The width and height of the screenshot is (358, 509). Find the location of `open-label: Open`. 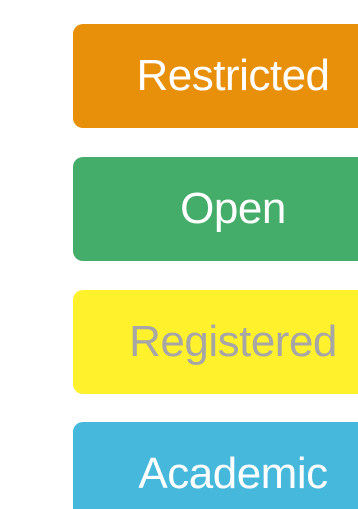

open-label: Open is located at coordinates (233, 208).